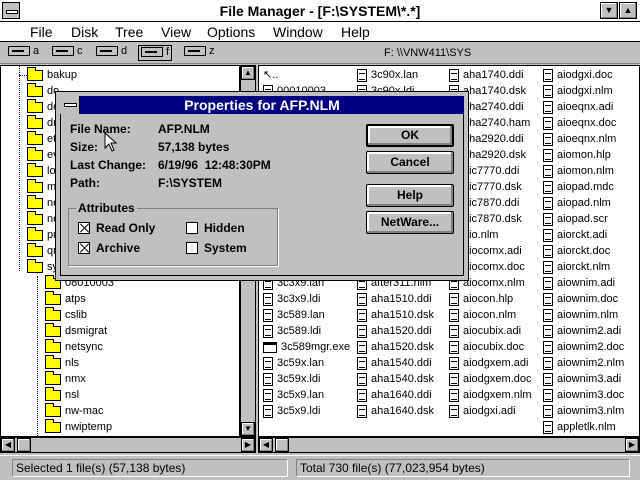 This screenshot has width=640, height=480. I want to click on drive-a: a, so click(23, 53).